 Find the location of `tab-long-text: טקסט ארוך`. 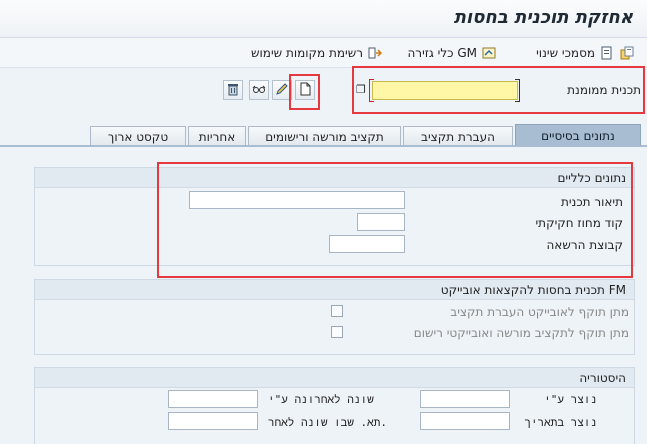

tab-long-text: טקסט ארוך is located at coordinates (138, 136).